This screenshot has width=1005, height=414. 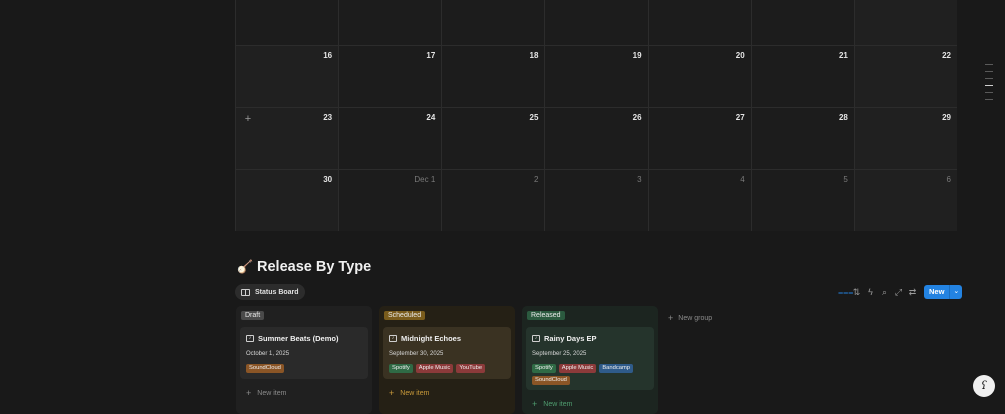 I want to click on calendar-day: 19, so click(x=597, y=76).